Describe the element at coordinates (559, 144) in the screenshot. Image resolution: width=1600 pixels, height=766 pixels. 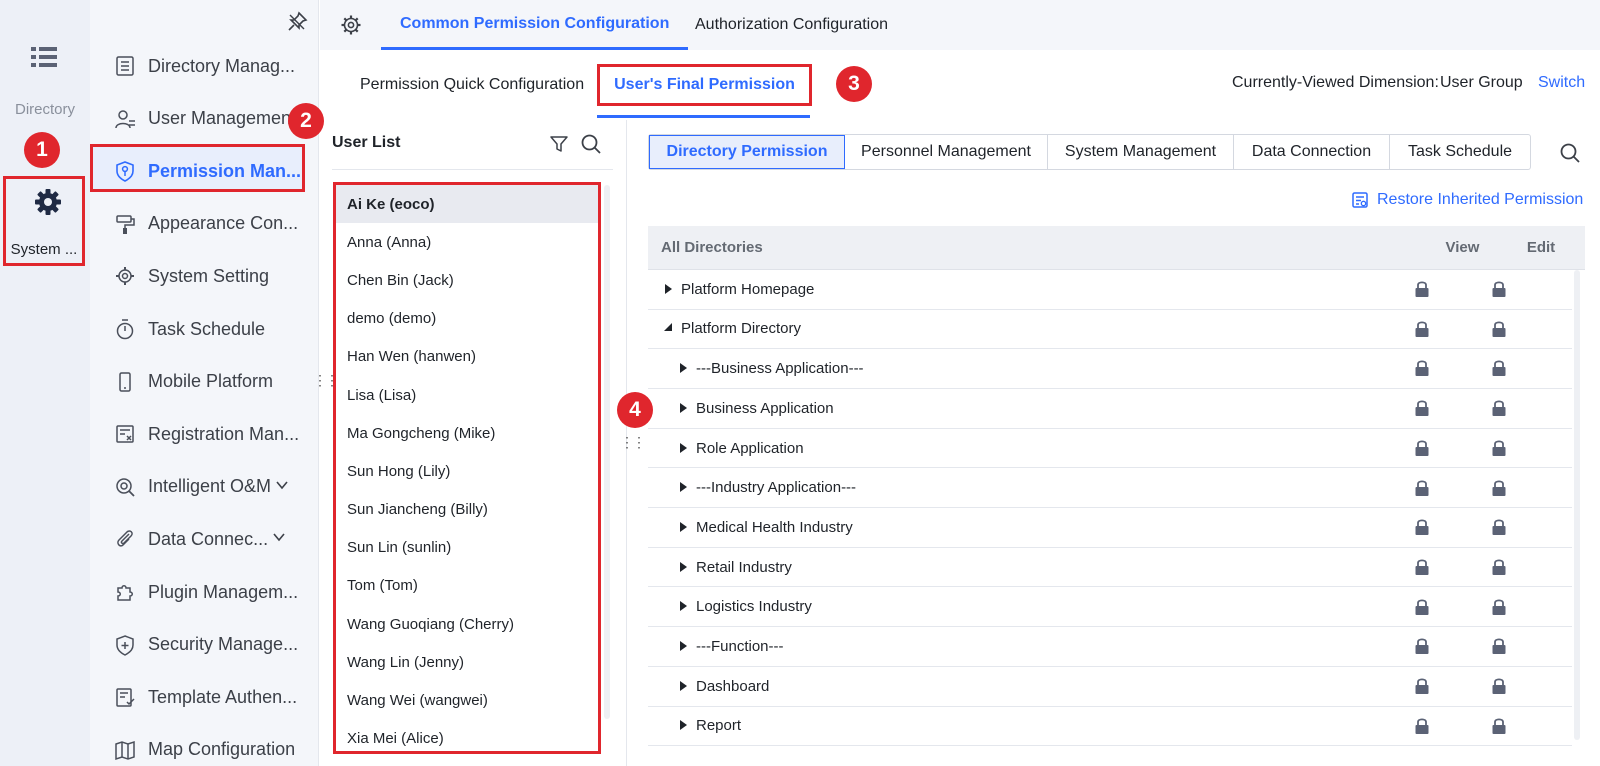
I see `filter-icon` at that location.